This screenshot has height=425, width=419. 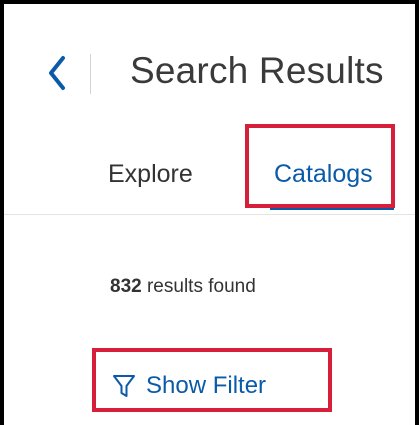 I want to click on catalogs-tab-highlight, so click(x=320, y=166).